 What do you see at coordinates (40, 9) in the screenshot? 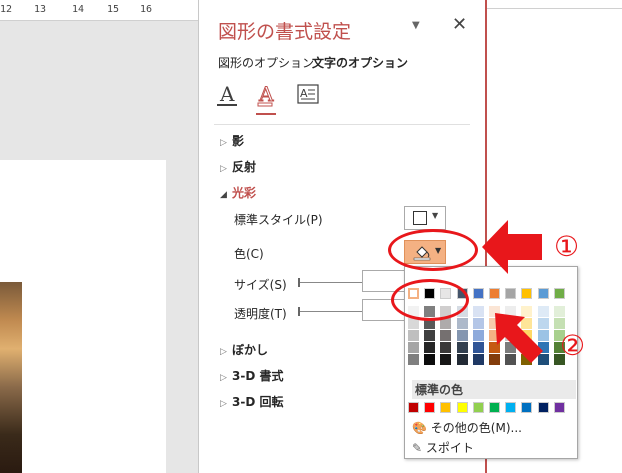
I see `ruler-mark: 13` at bounding box center [40, 9].